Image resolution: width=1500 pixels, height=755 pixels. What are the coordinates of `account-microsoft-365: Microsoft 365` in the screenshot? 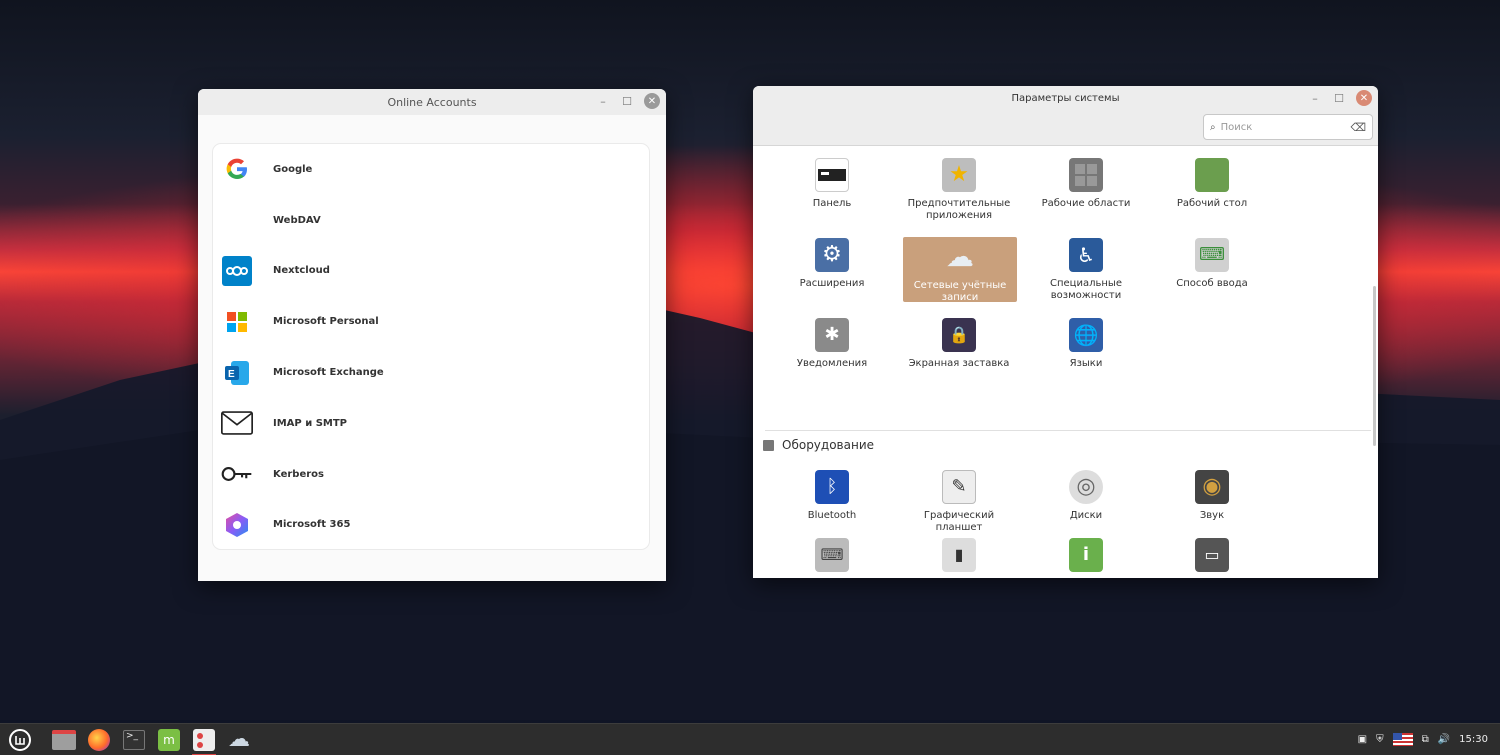 It's located at (431, 525).